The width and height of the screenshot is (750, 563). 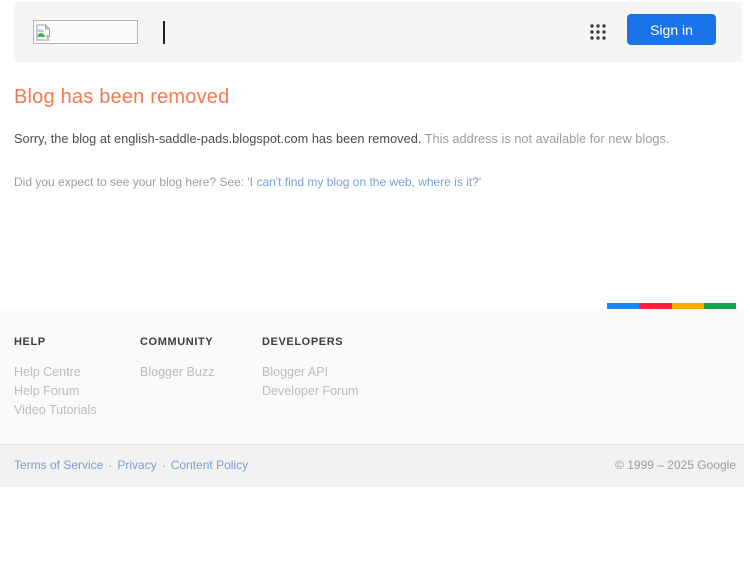 I want to click on footer-column-developers: DEVELOPERS Blogger API Developer Forum, so click(x=310, y=368).